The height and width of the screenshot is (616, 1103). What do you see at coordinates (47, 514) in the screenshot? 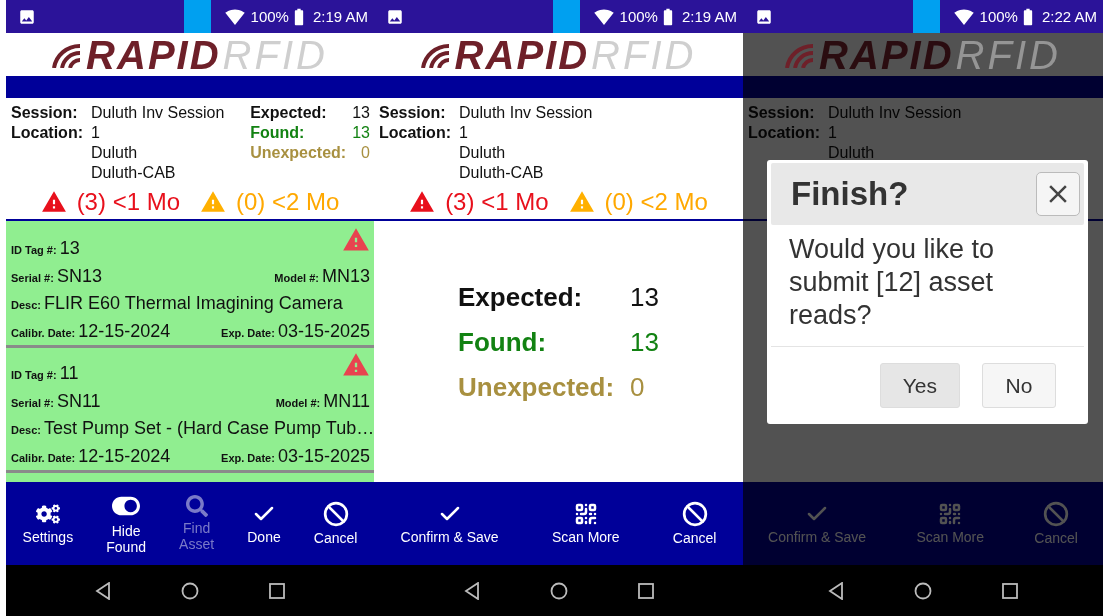
I see `gears-icon` at bounding box center [47, 514].